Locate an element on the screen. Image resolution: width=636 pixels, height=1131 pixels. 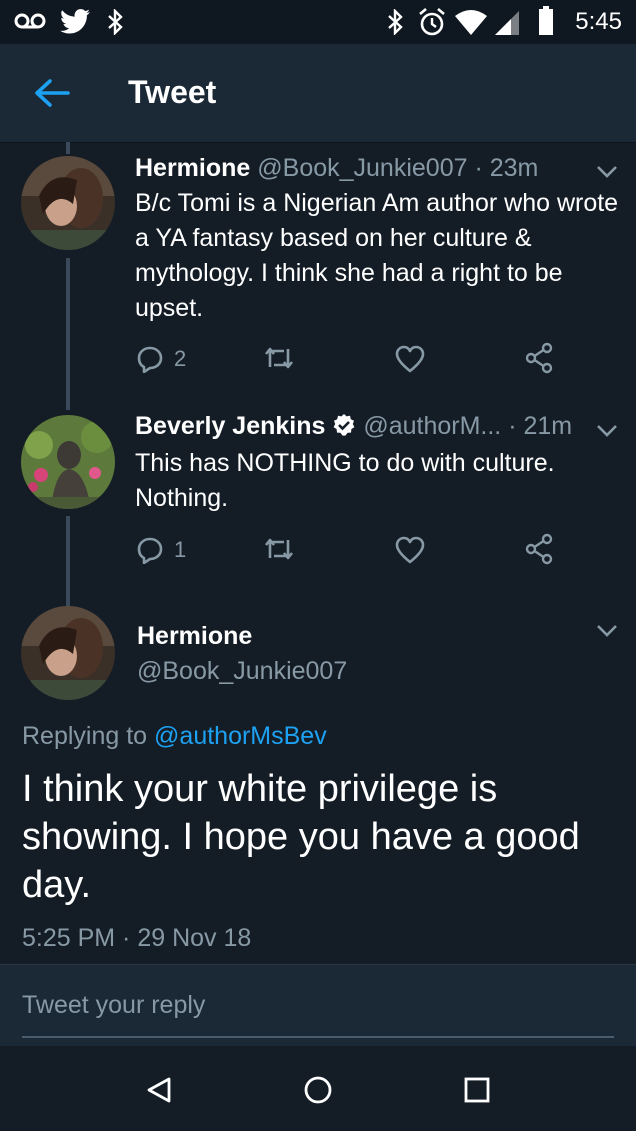
home-circle-icon is located at coordinates (318, 1090).